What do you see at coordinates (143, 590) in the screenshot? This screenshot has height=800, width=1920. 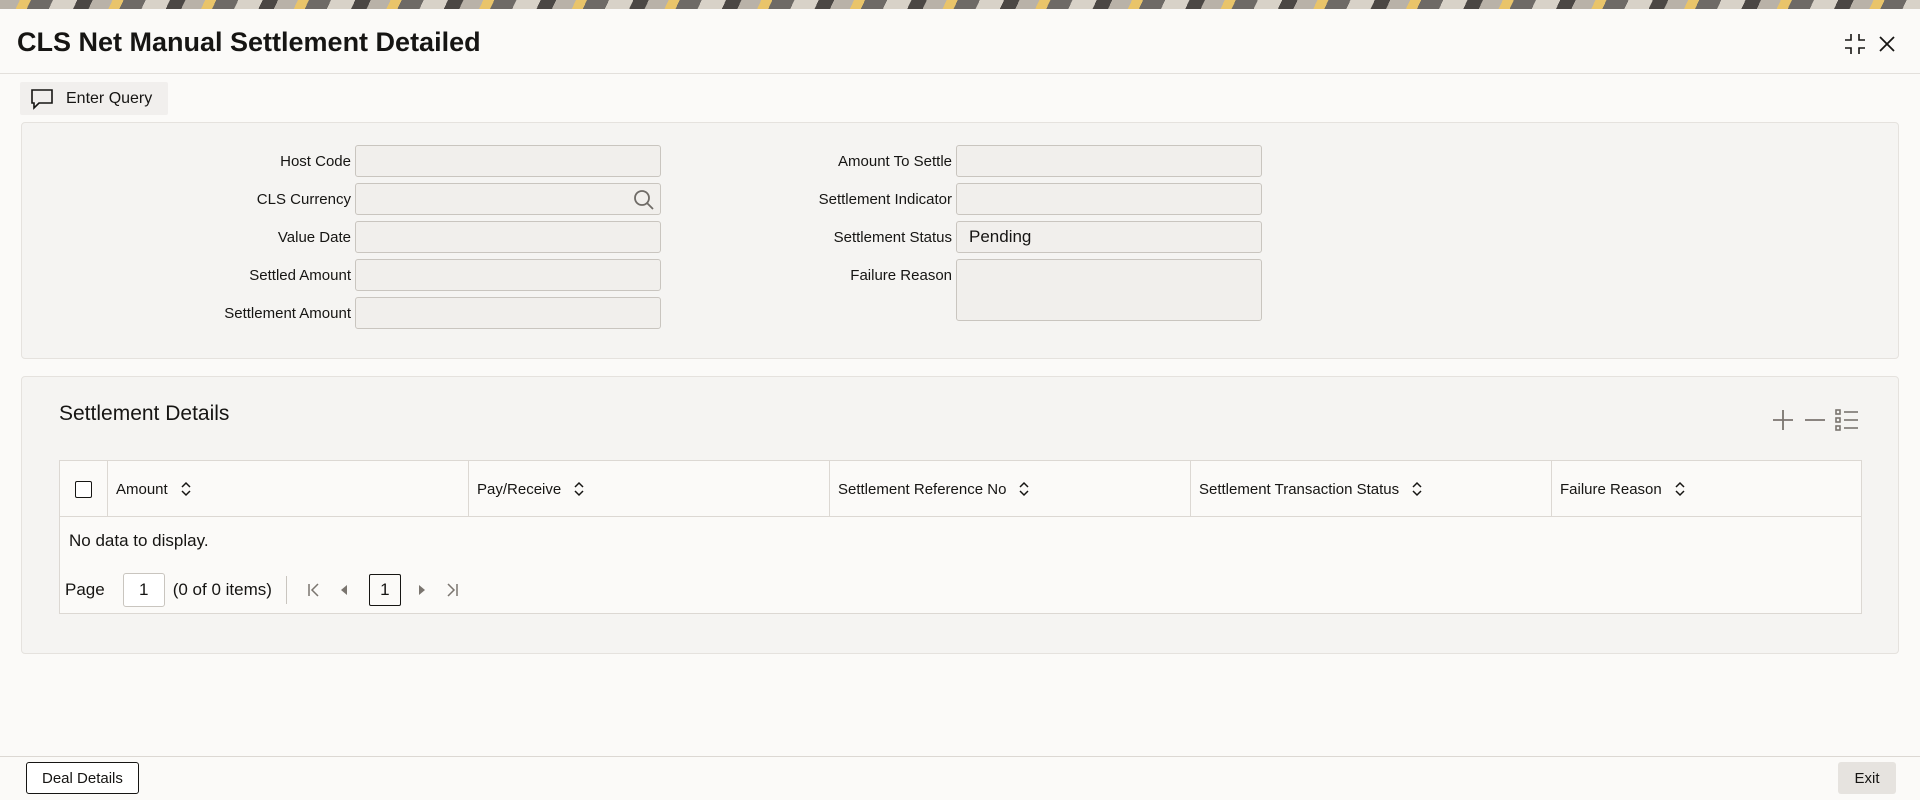 I see `page-number-input: 1` at bounding box center [143, 590].